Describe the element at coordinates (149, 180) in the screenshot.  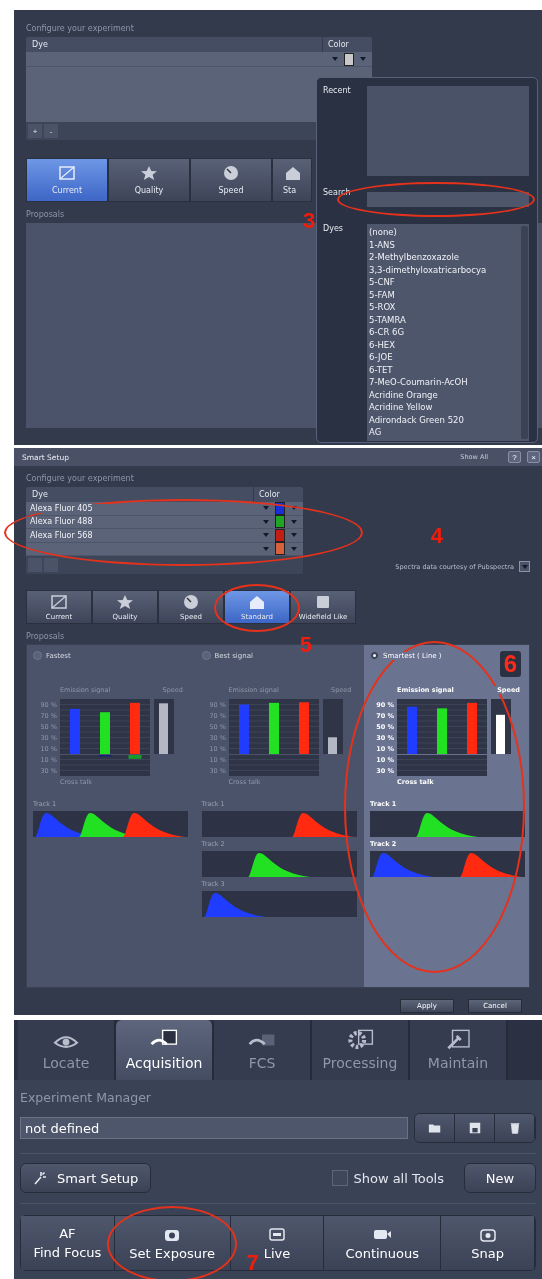
I see `mode-tab: Quality` at that location.